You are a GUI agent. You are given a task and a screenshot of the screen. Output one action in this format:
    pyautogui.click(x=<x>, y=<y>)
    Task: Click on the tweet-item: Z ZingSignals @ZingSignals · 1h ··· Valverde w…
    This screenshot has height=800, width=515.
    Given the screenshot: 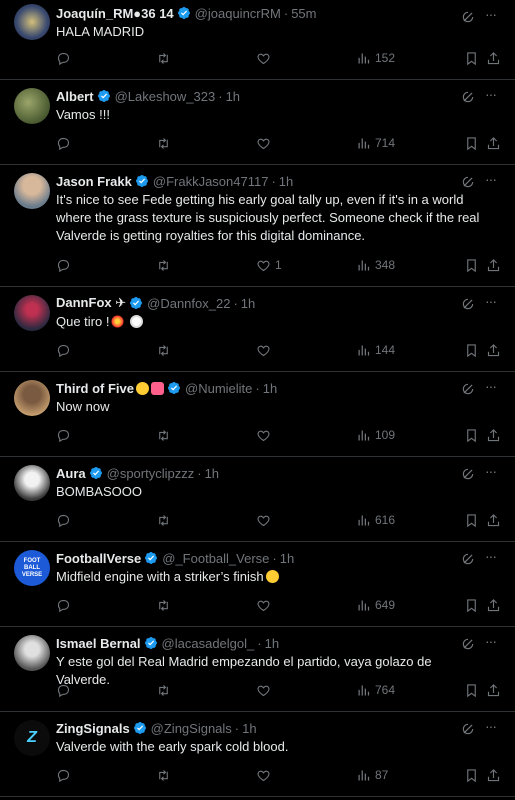 What is the action you would take?
    pyautogui.click(x=257, y=754)
    